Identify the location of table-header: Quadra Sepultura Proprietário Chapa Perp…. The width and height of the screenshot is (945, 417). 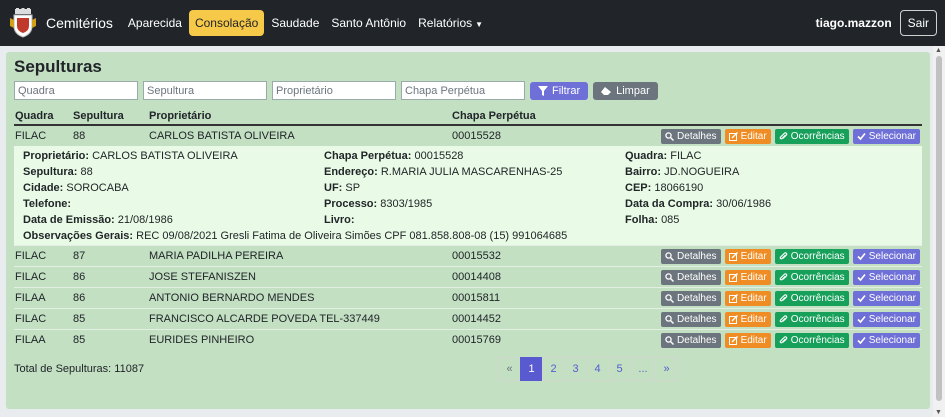
(468, 117).